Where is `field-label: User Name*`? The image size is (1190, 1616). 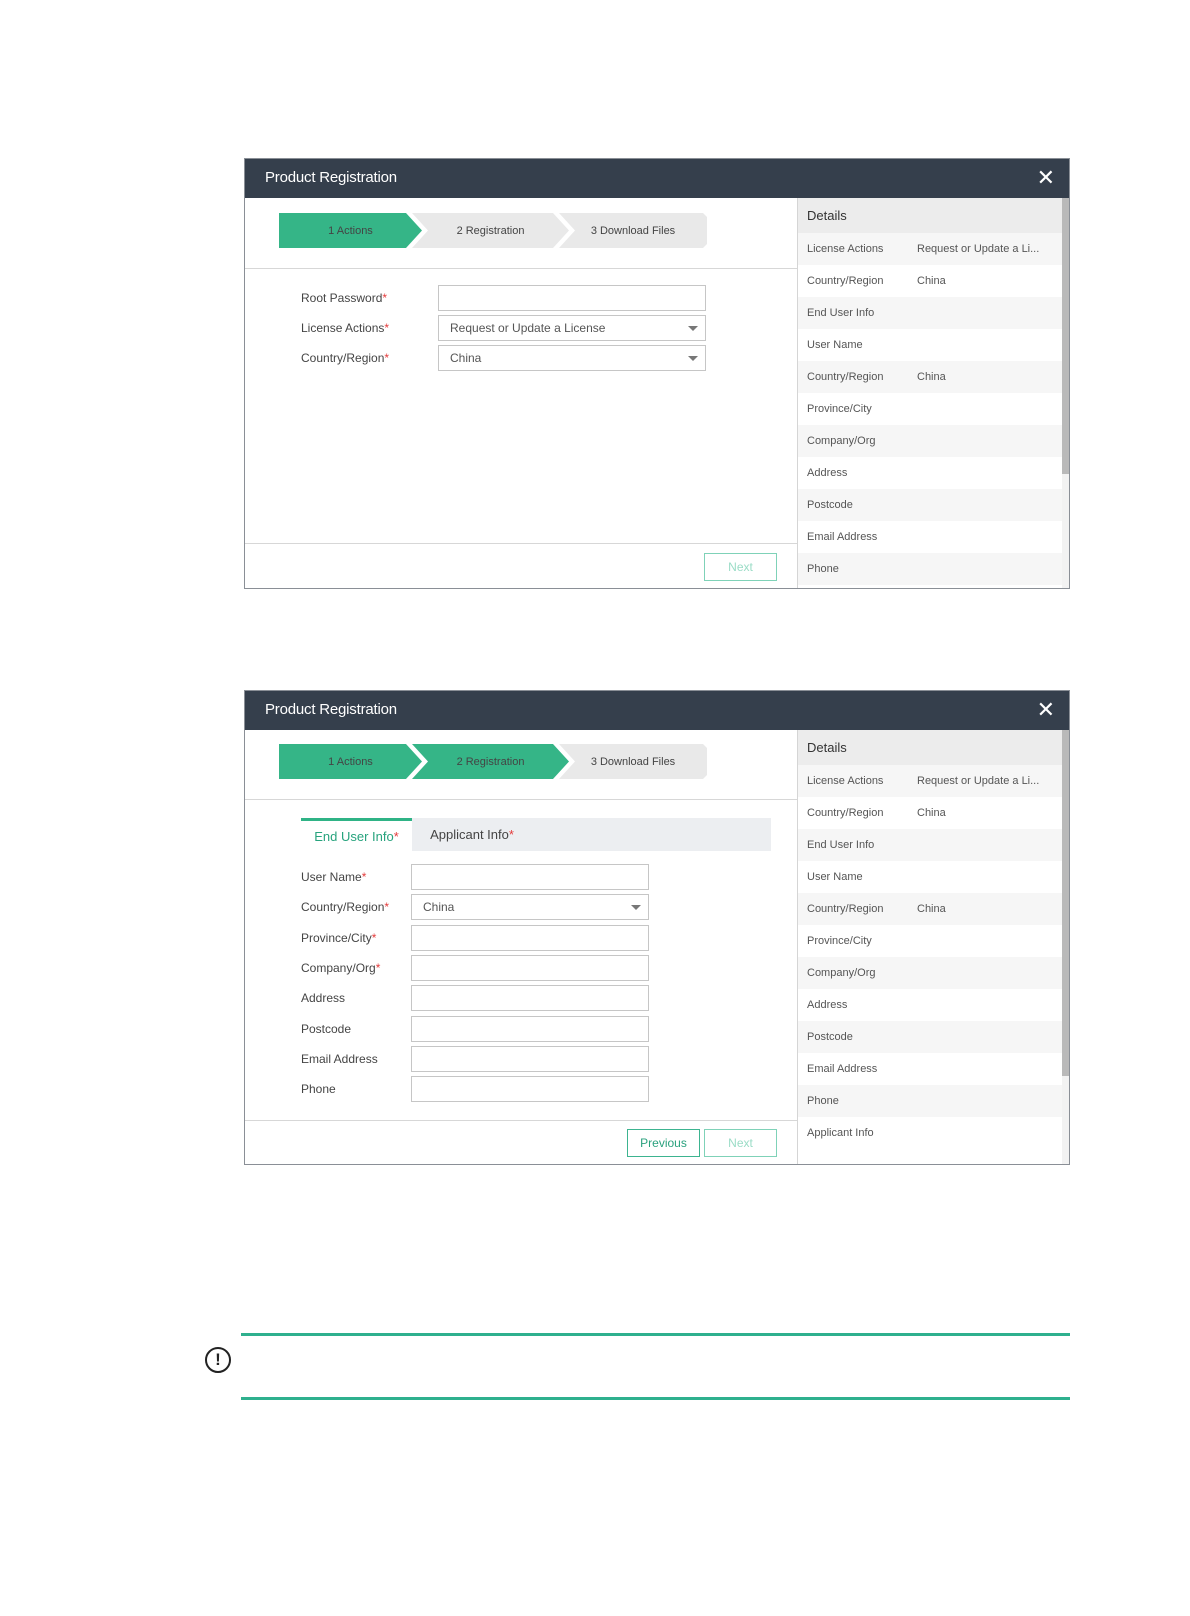
field-label: User Name* is located at coordinates (334, 877).